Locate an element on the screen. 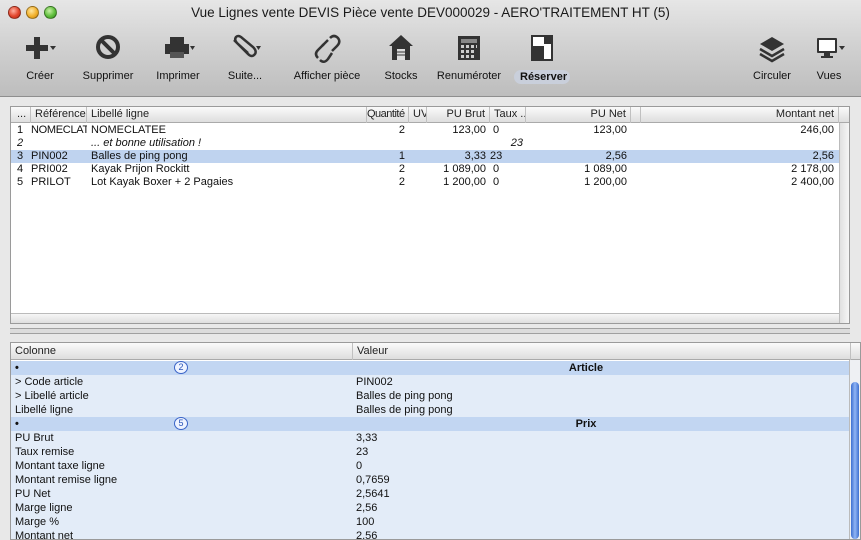  views-label: Vues is located at coordinates (829, 76).